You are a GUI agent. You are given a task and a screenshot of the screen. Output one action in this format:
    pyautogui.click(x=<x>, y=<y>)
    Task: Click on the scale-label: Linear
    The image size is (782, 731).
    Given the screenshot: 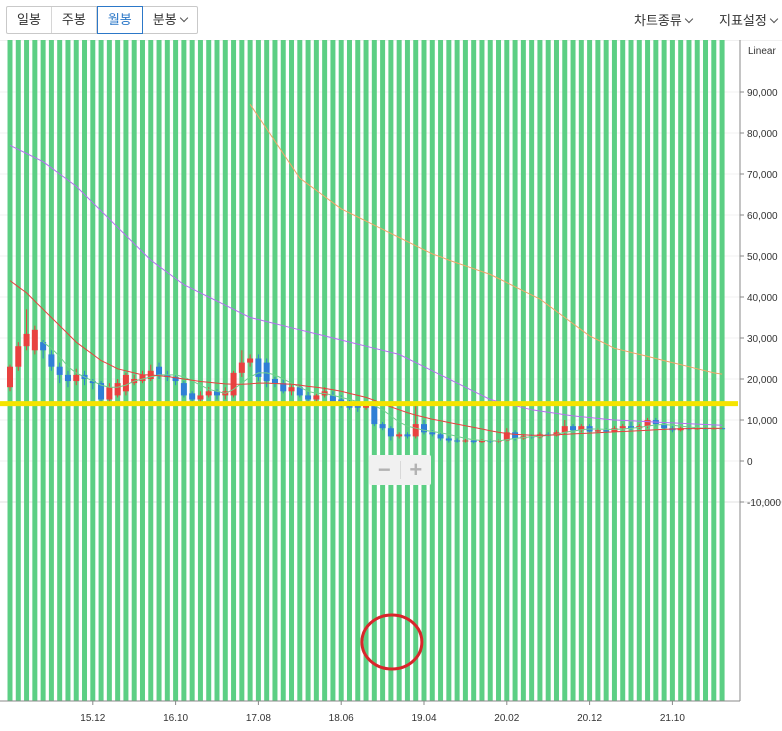 What is the action you would take?
    pyautogui.click(x=762, y=51)
    